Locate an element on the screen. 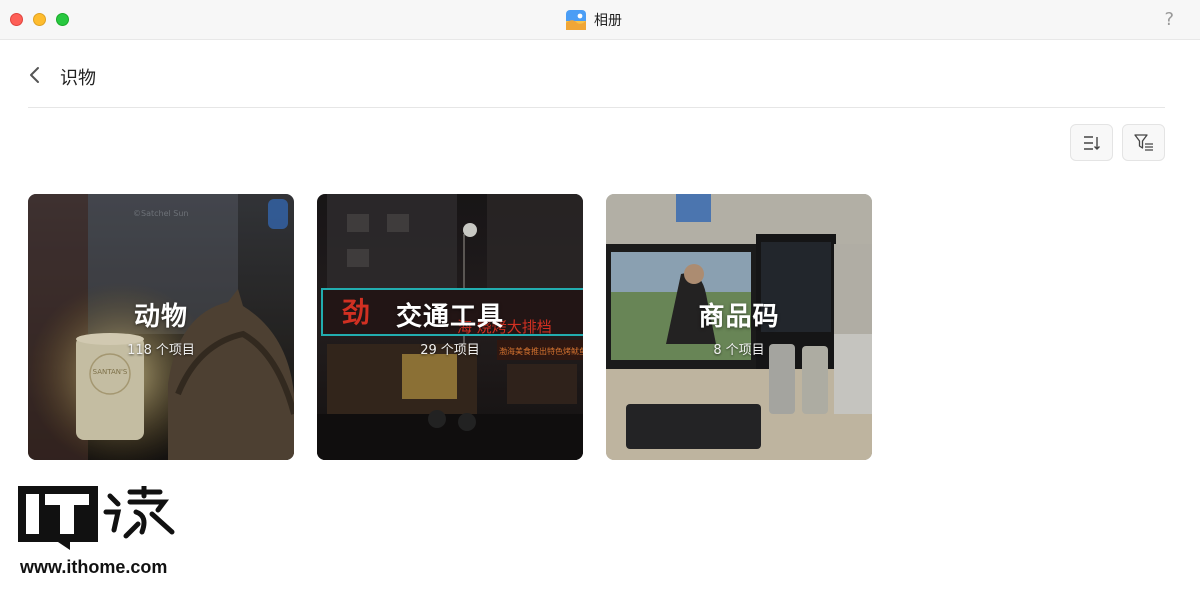  album-title: 商品码 is located at coordinates (739, 317).